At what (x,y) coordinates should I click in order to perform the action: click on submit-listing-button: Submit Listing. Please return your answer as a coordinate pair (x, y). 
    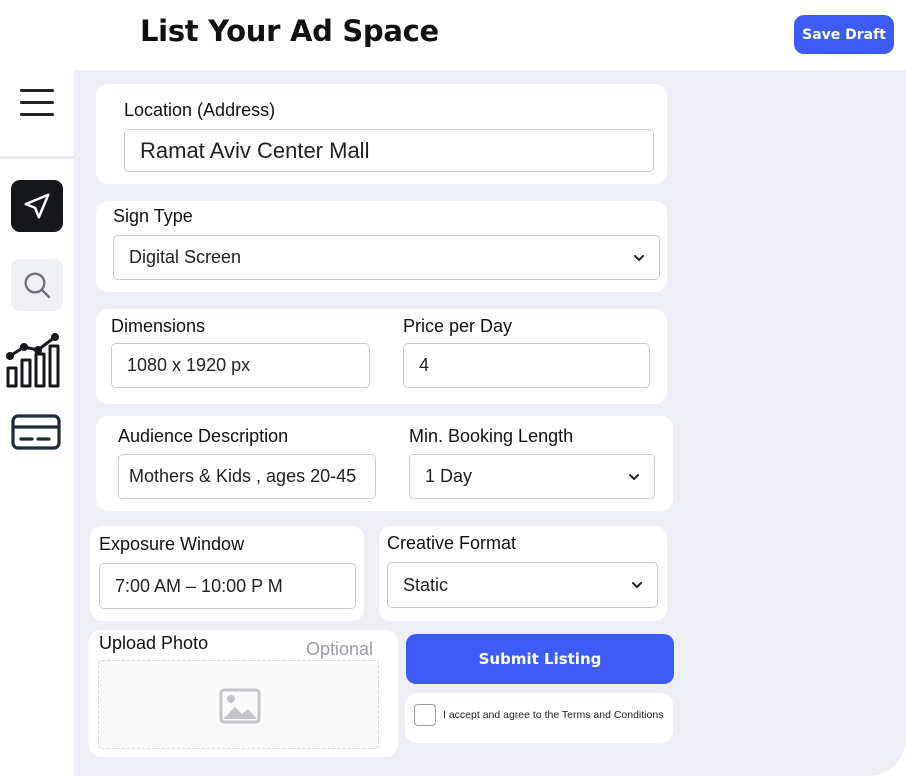
    Looking at the image, I should click on (540, 659).